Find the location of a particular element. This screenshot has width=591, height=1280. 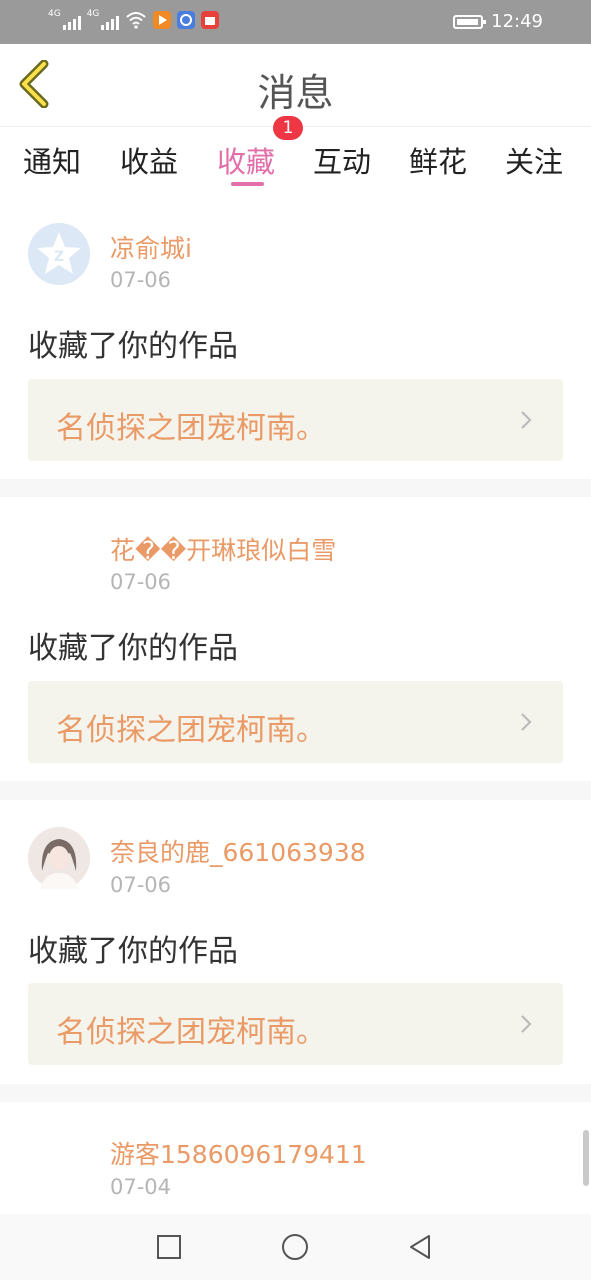

battery-icon is located at coordinates (470, 21).